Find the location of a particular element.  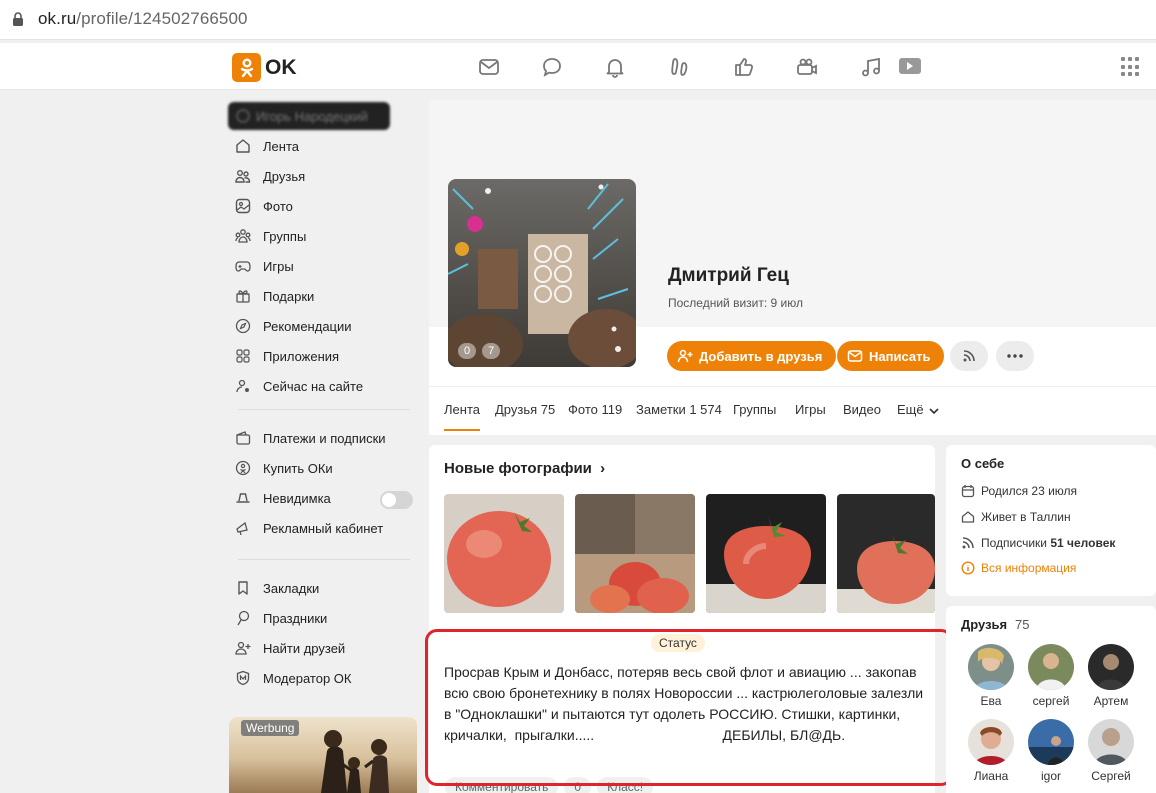

friend-item: Ева is located at coordinates (991, 676).